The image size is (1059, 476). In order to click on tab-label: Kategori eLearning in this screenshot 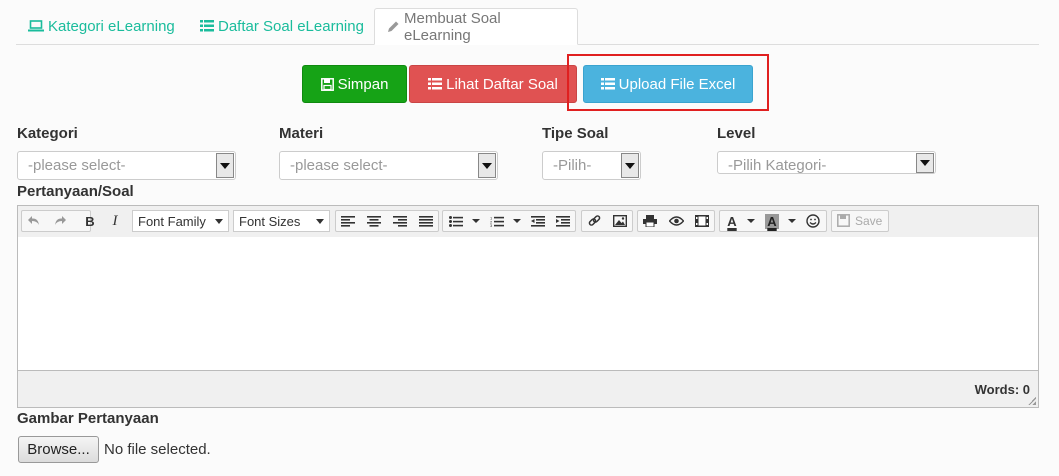, I will do `click(111, 26)`.